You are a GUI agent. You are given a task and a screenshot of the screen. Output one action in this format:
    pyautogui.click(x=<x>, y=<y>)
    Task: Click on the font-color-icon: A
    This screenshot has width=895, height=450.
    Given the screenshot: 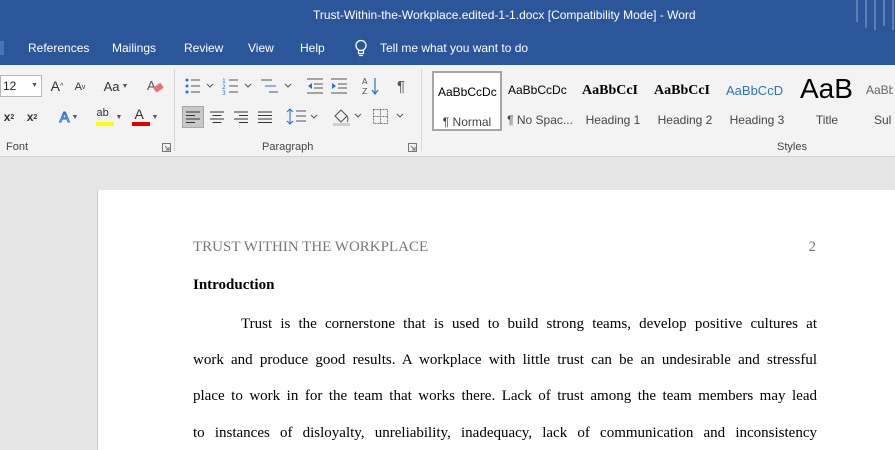 What is the action you would take?
    pyautogui.click(x=140, y=116)
    